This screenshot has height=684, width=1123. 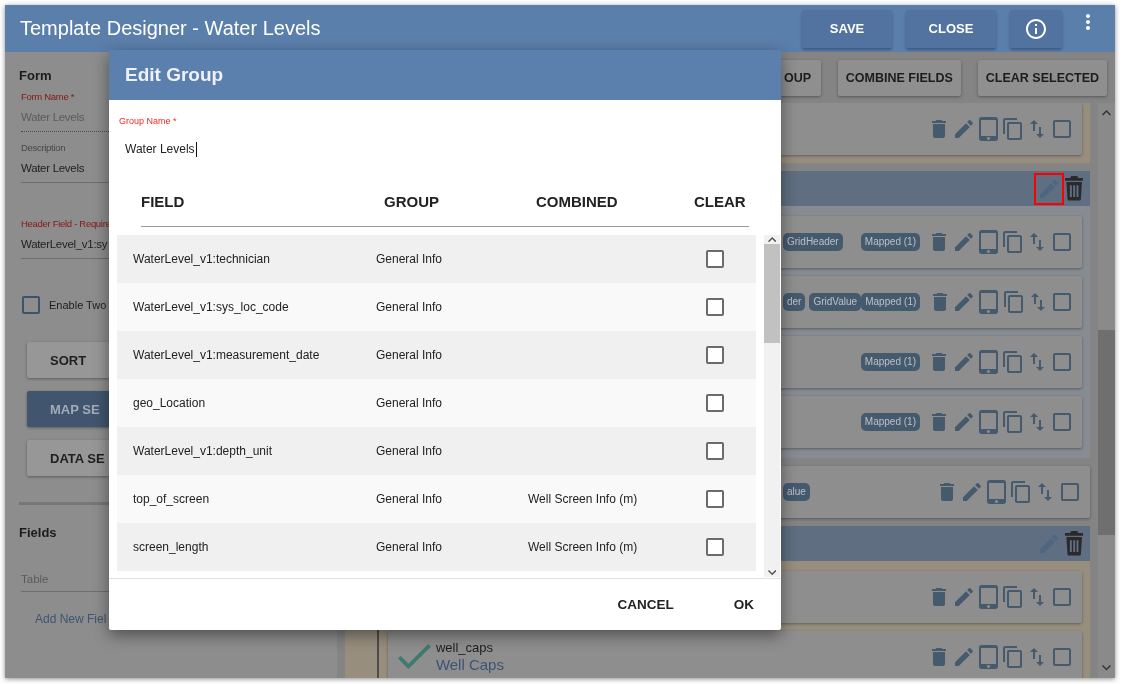 I want to click on toolbar-button: OUP, so click(x=801, y=77).